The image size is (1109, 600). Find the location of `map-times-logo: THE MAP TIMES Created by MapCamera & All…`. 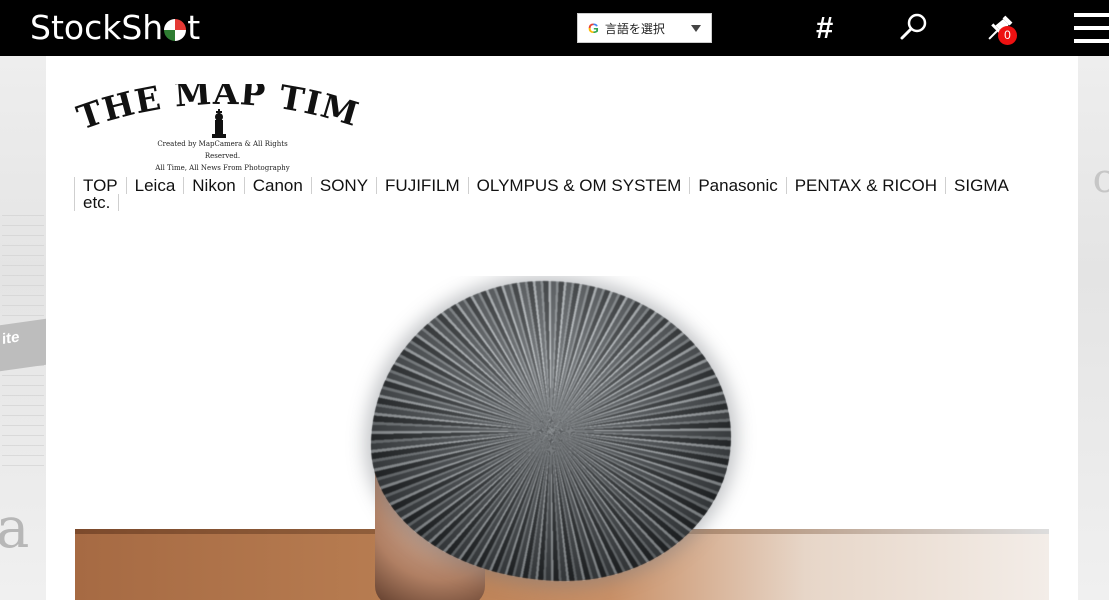

map-times-logo: THE MAP TIMES Created by MapCamera & All… is located at coordinates (215, 112).